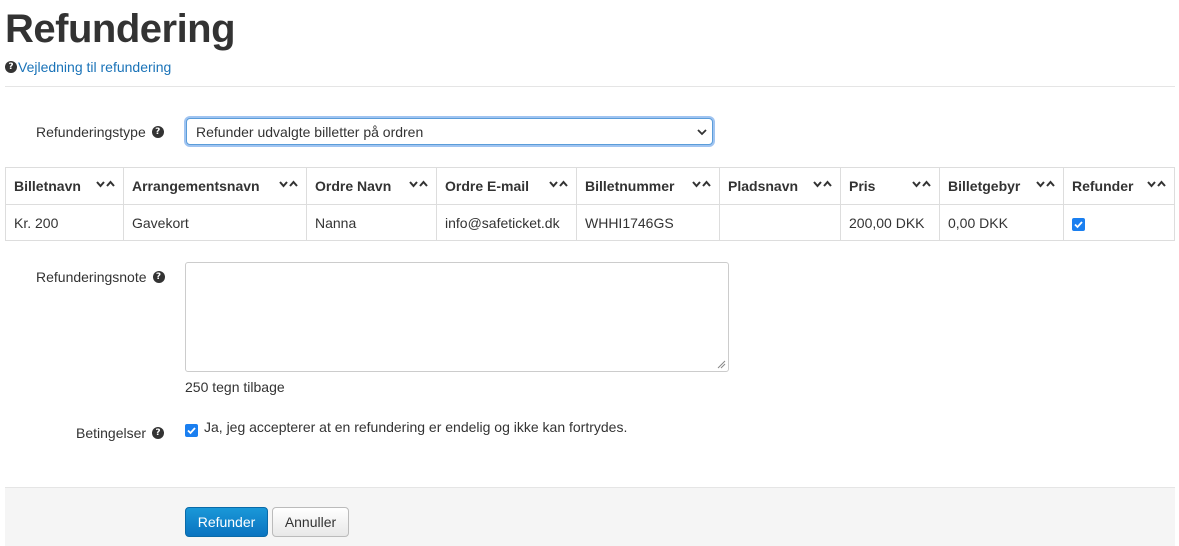 The width and height of the screenshot is (1179, 546). I want to click on column-header-pris: Pris, so click(890, 186).